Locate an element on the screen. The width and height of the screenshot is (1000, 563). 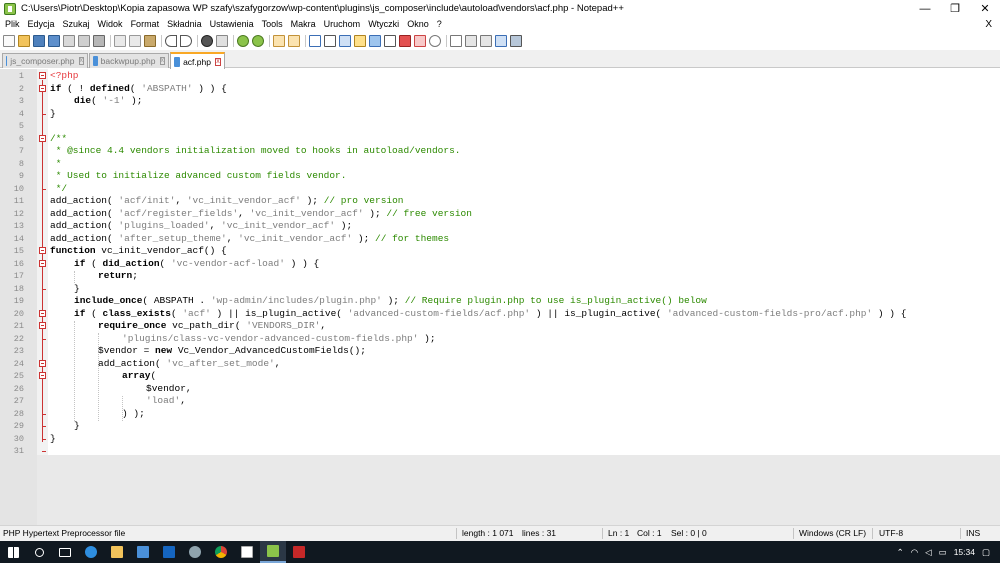
print-icon is located at coordinates (99, 41).